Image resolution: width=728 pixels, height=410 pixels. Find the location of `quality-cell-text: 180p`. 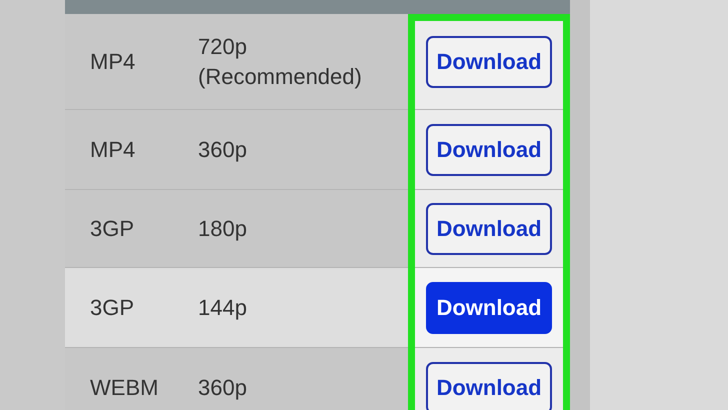

quality-cell-text: 180p is located at coordinates (223, 228).